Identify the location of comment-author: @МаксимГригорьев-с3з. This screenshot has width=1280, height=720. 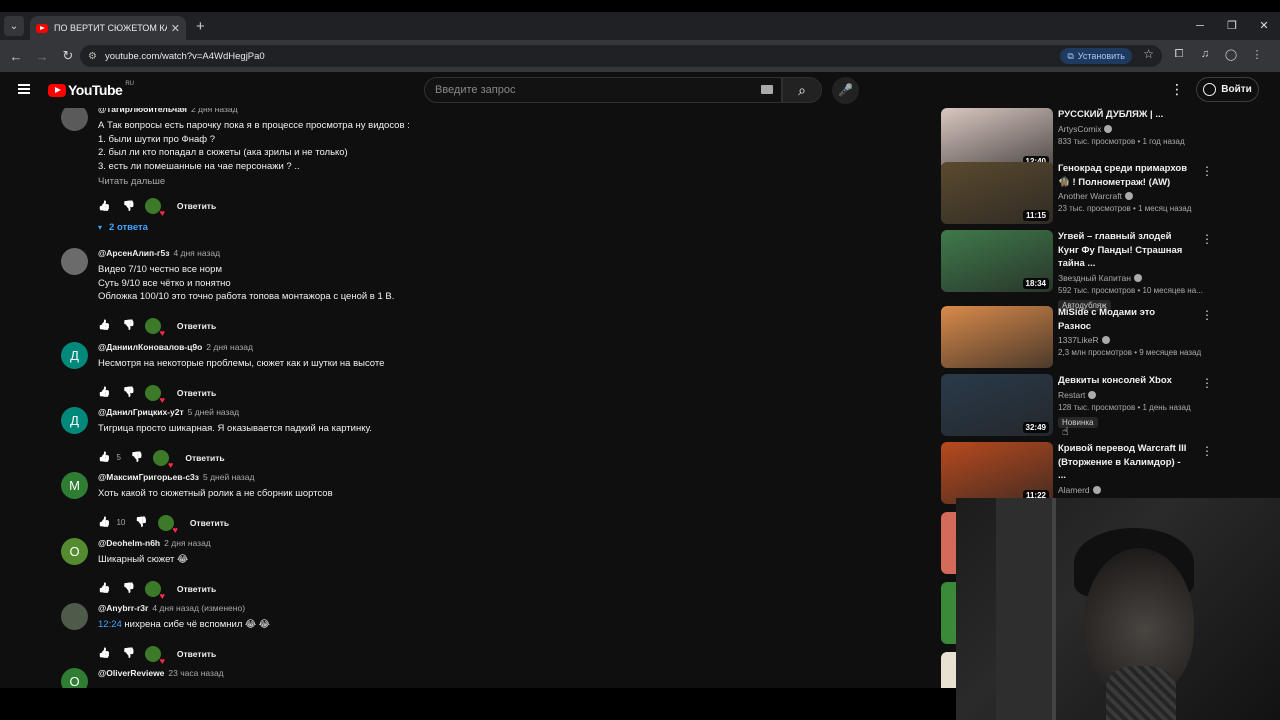
(148, 477).